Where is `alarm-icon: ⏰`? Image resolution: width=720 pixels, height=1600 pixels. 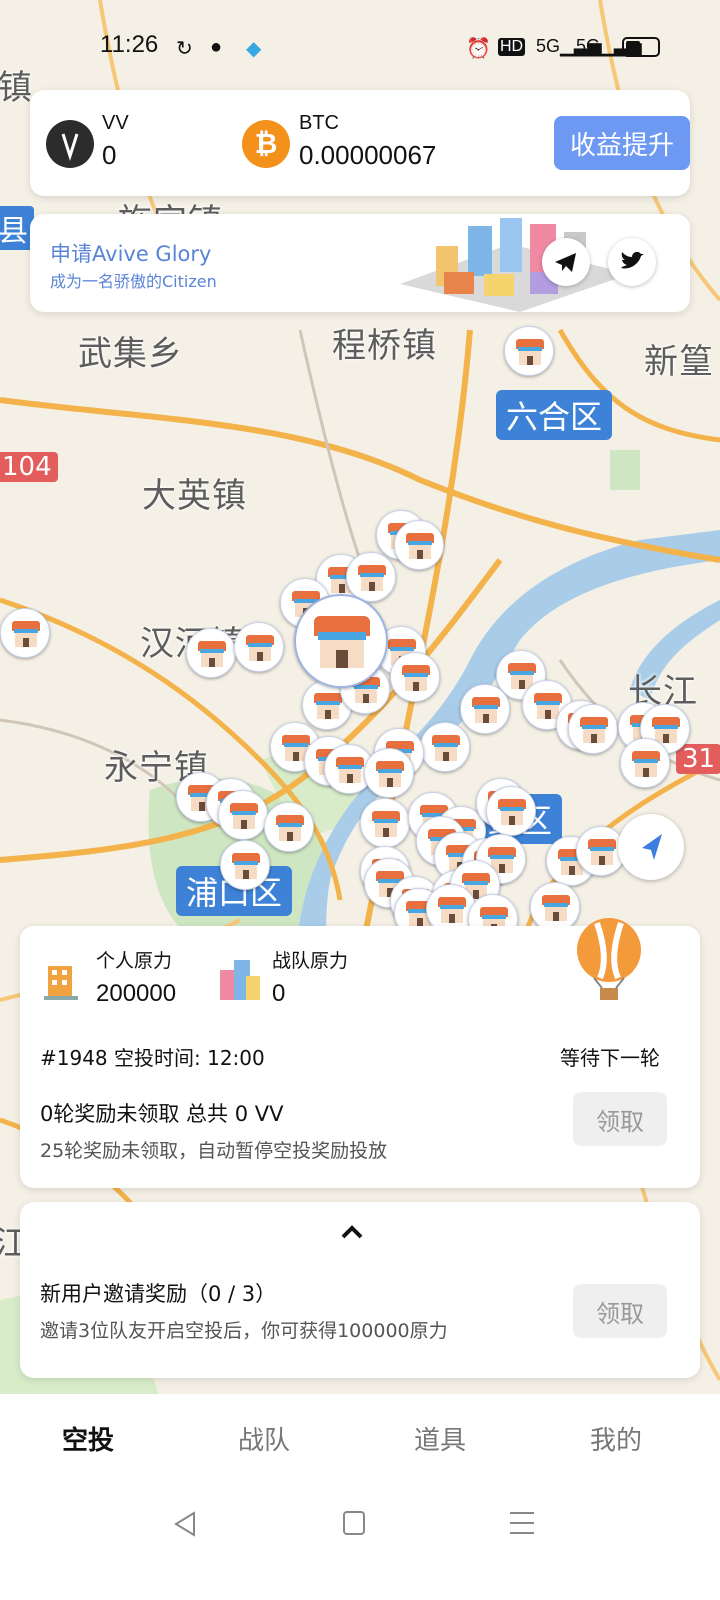
alarm-icon: ⏰ is located at coordinates (478, 49).